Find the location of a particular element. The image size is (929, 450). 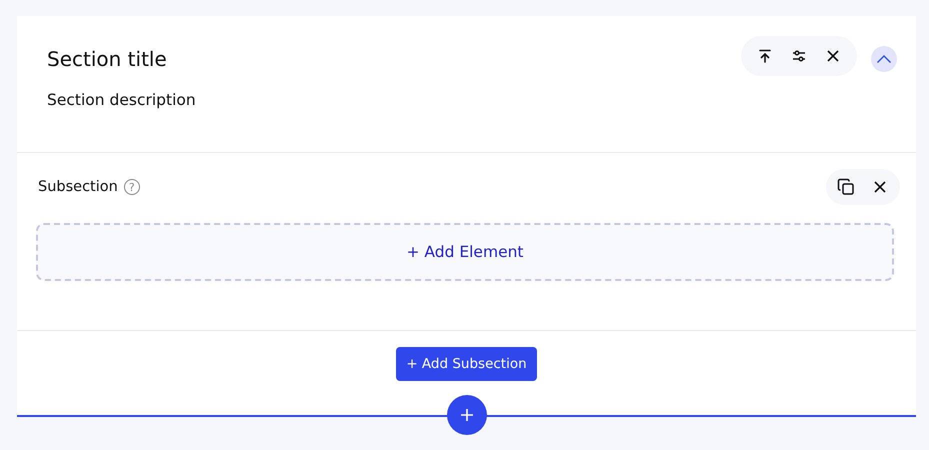

help-icon: ? is located at coordinates (132, 187).